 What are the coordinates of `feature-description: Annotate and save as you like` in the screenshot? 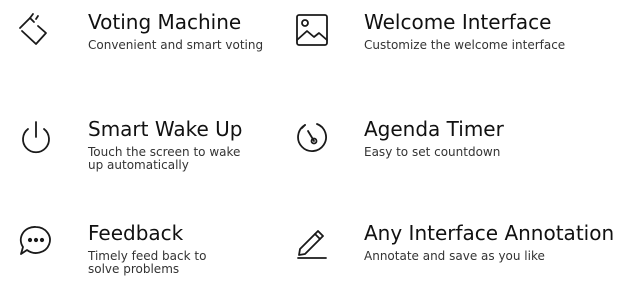 It's located at (454, 256).